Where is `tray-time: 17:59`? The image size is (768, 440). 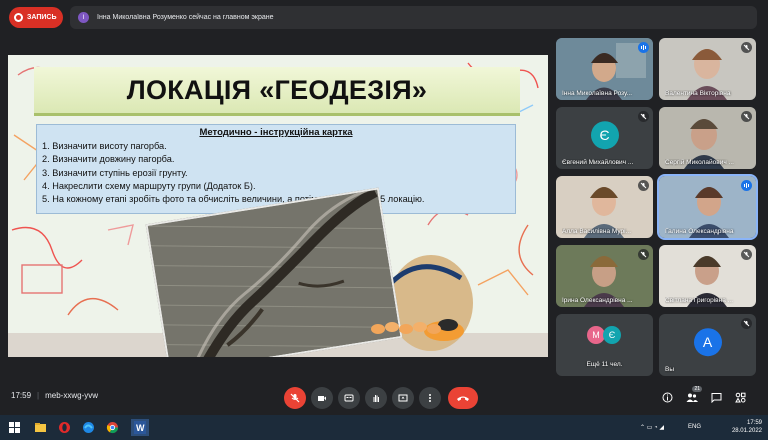 tray-time: 17:59 is located at coordinates (754, 423).